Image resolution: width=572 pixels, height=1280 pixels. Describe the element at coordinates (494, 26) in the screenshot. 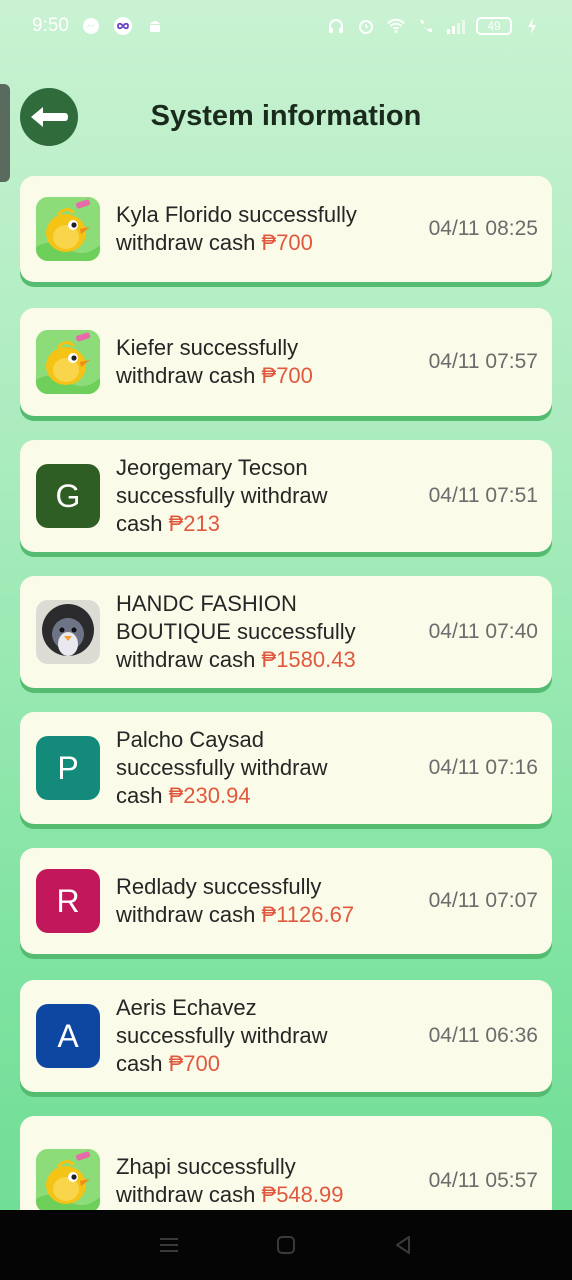

I see `battery-icon: 49` at that location.